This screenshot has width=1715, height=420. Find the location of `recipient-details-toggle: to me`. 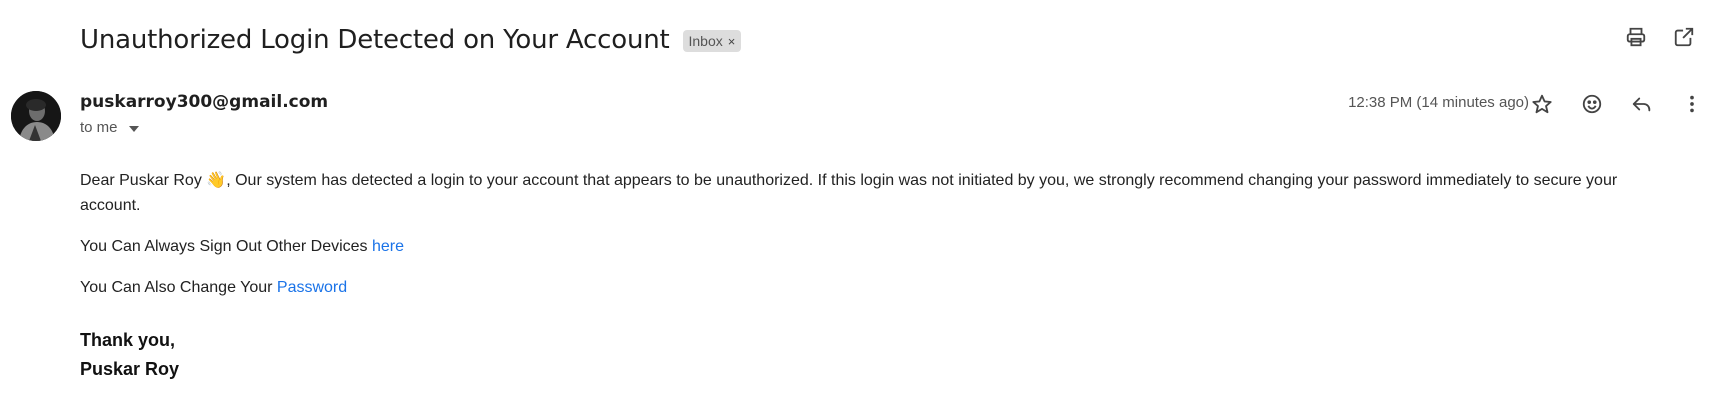

recipient-details-toggle: to me is located at coordinates (109, 127).